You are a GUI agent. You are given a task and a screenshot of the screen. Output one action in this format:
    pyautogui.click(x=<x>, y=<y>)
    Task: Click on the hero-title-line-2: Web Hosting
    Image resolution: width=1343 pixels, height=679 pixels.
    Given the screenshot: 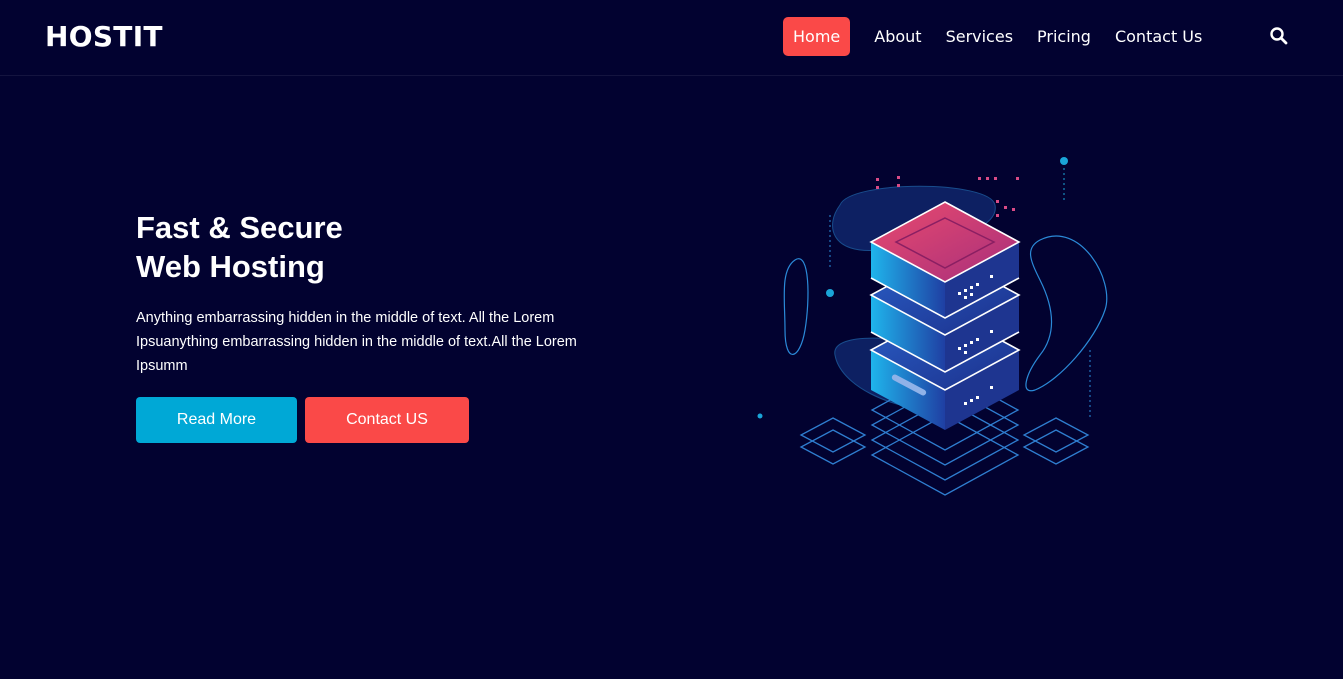 What is the action you would take?
    pyautogui.click(x=230, y=266)
    